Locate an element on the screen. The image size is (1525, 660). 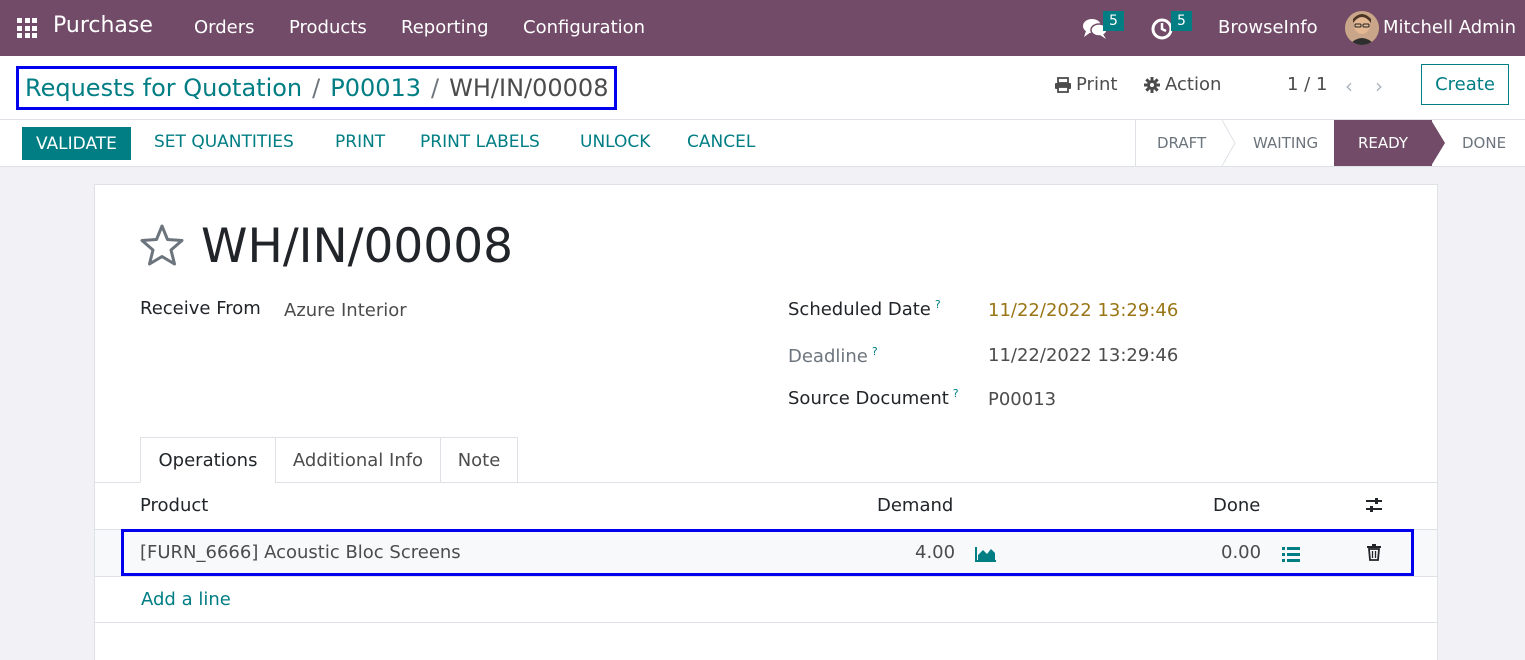
column-done: Done is located at coordinates (1236, 505).